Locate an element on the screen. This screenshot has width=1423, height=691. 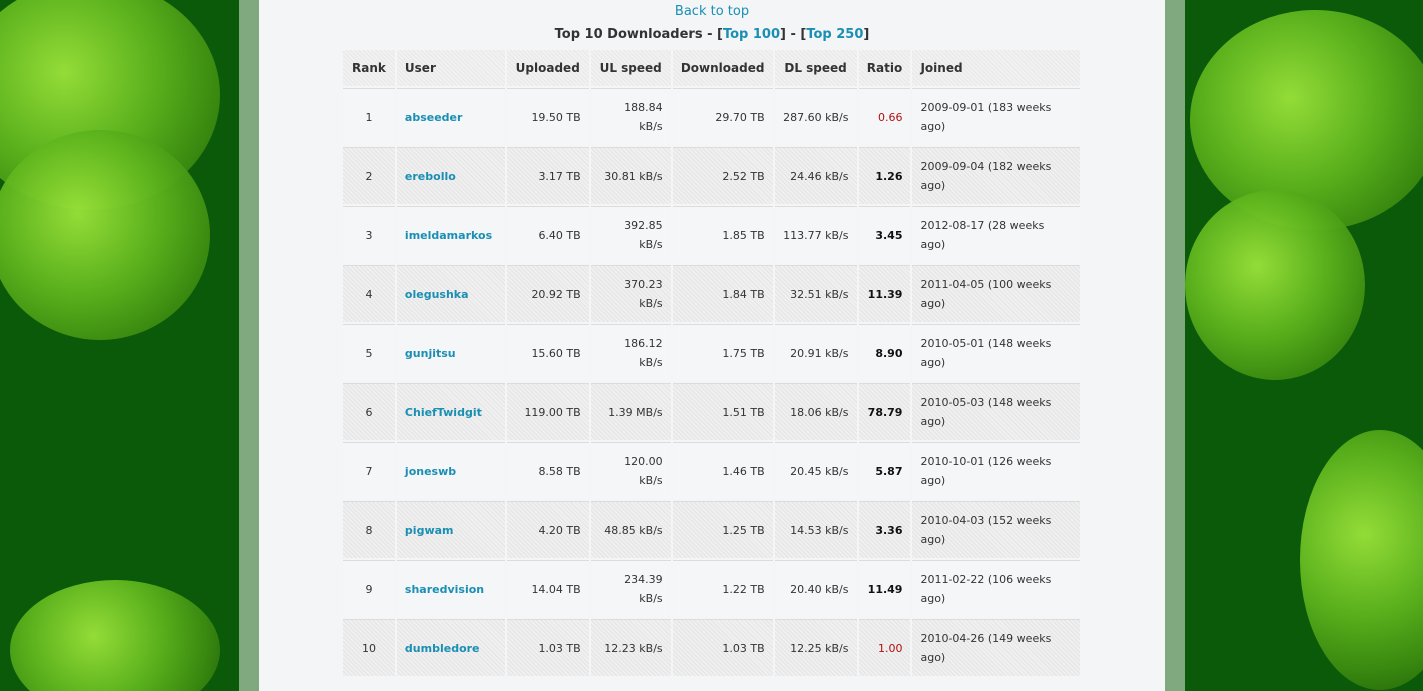
column-header-dl-speed: DL speed is located at coordinates (815, 68).